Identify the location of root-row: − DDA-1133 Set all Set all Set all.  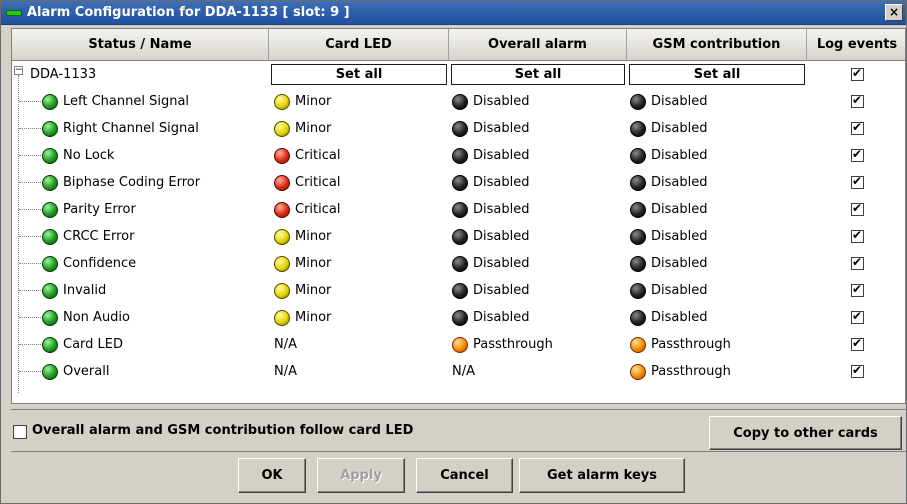
(458, 74).